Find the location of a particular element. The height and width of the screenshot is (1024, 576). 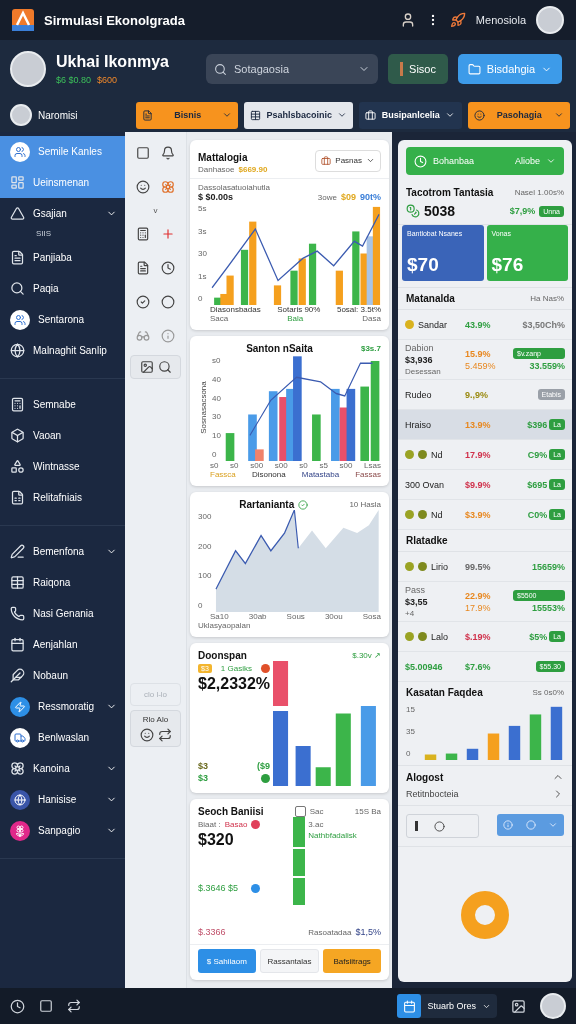

sidebar-item: Sentarona is located at coordinates (62, 319).